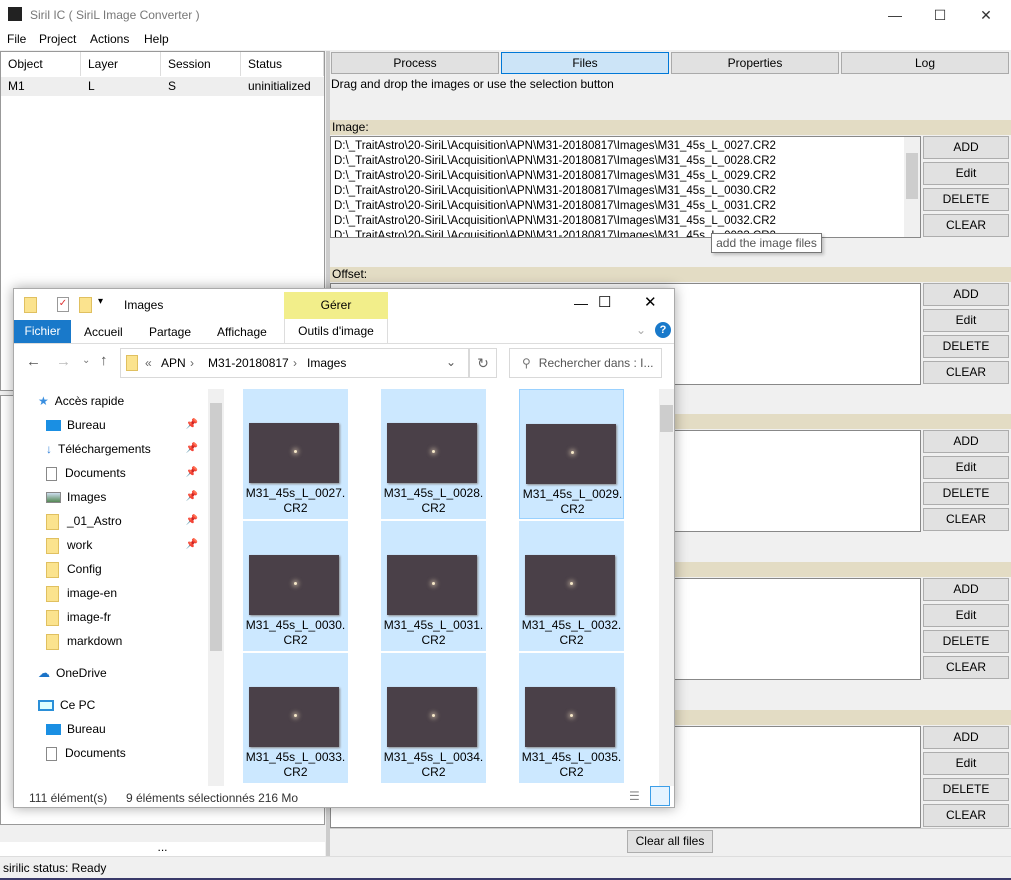 This screenshot has height=880, width=1011. What do you see at coordinates (63, 304) in the screenshot?
I see `properties-icon: ✓` at bounding box center [63, 304].